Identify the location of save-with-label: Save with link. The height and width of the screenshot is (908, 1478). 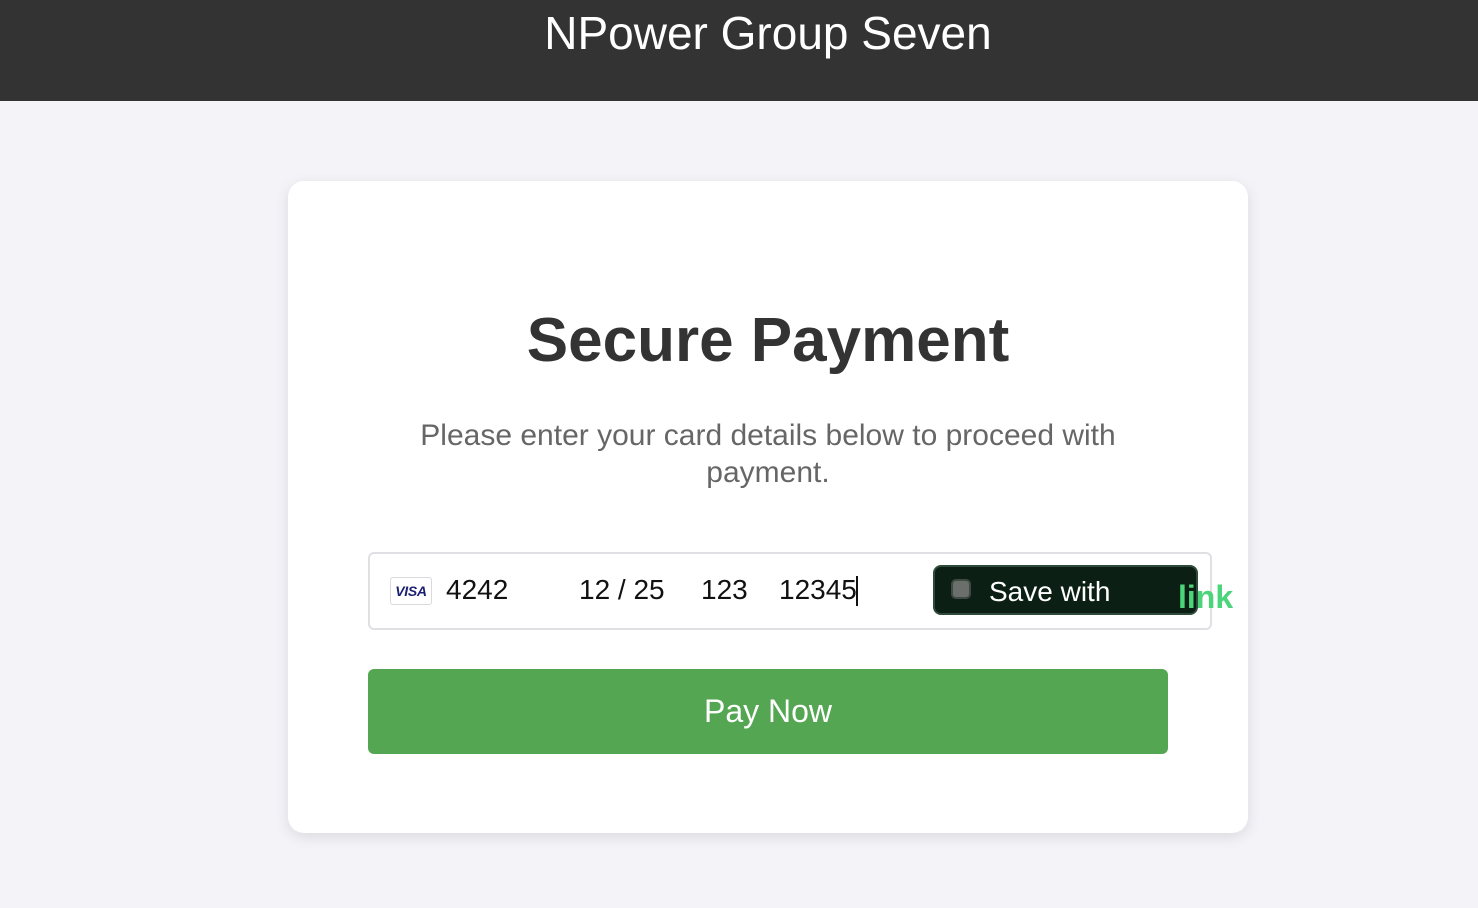
(1111, 595).